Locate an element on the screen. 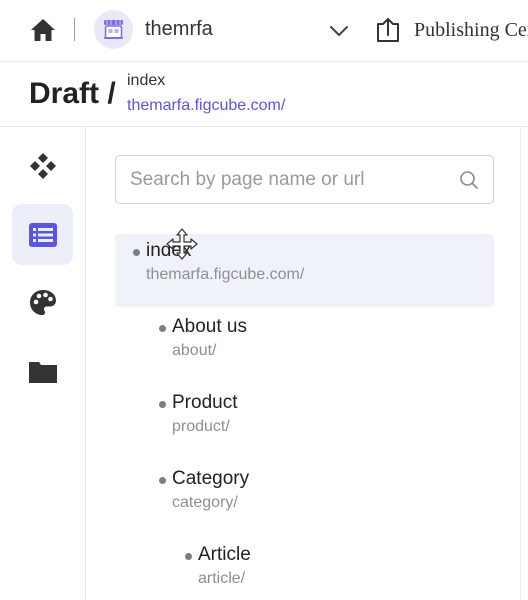  search-input is located at coordinates (290, 179).